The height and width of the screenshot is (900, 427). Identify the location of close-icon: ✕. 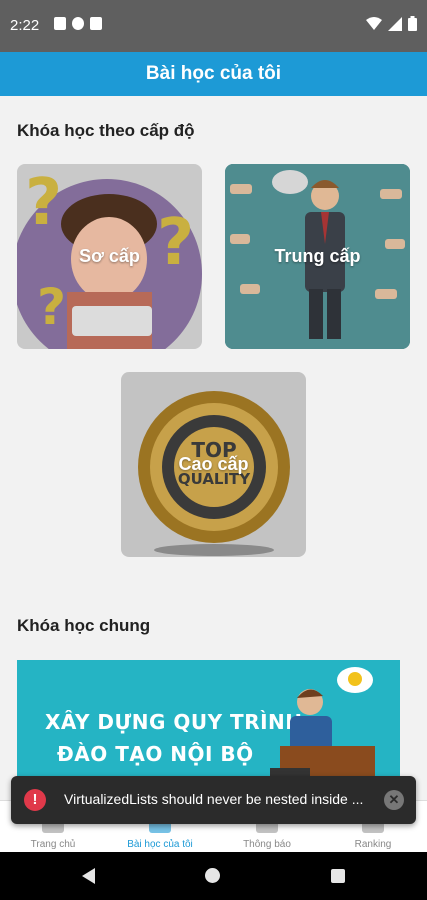
(394, 800).